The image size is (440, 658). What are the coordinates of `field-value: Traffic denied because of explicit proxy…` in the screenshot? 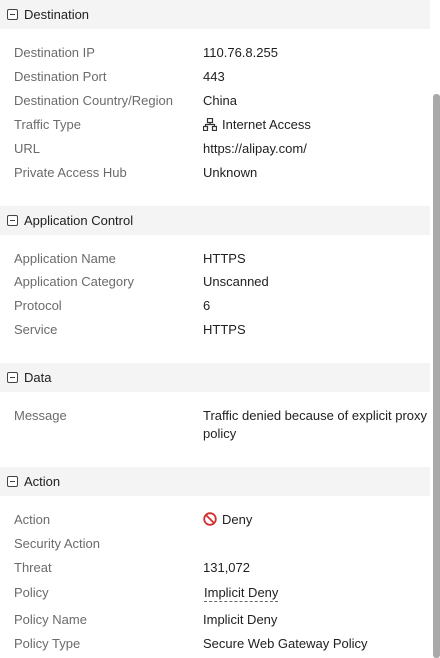 It's located at (315, 424).